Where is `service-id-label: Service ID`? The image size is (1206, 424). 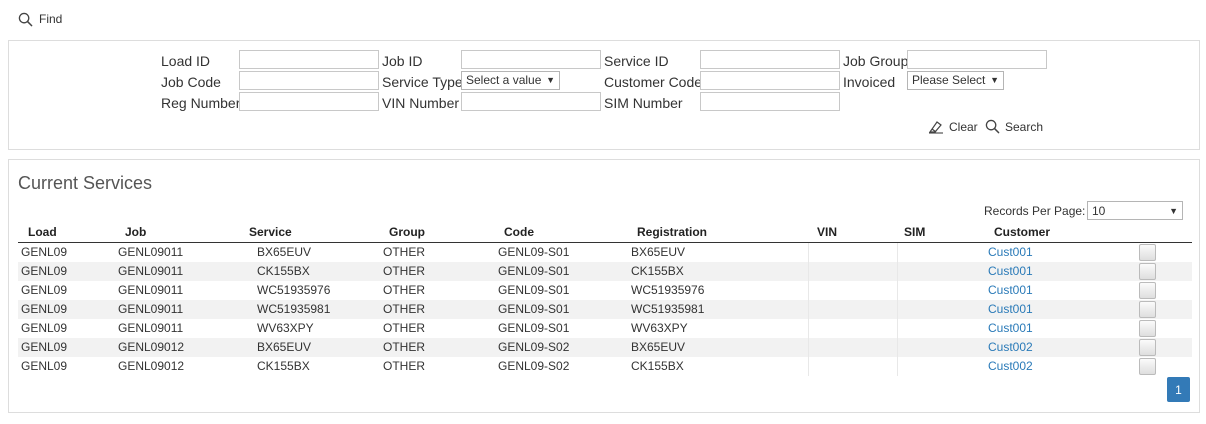
service-id-label: Service ID is located at coordinates (636, 61).